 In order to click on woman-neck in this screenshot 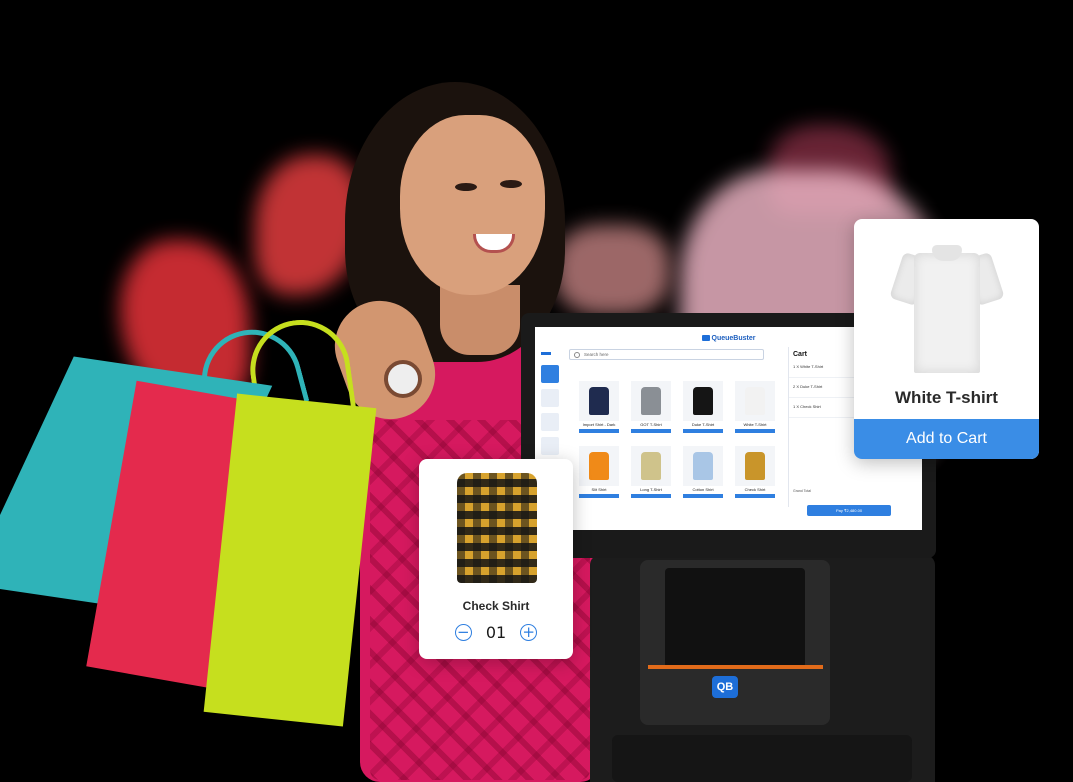, I will do `click(480, 320)`.